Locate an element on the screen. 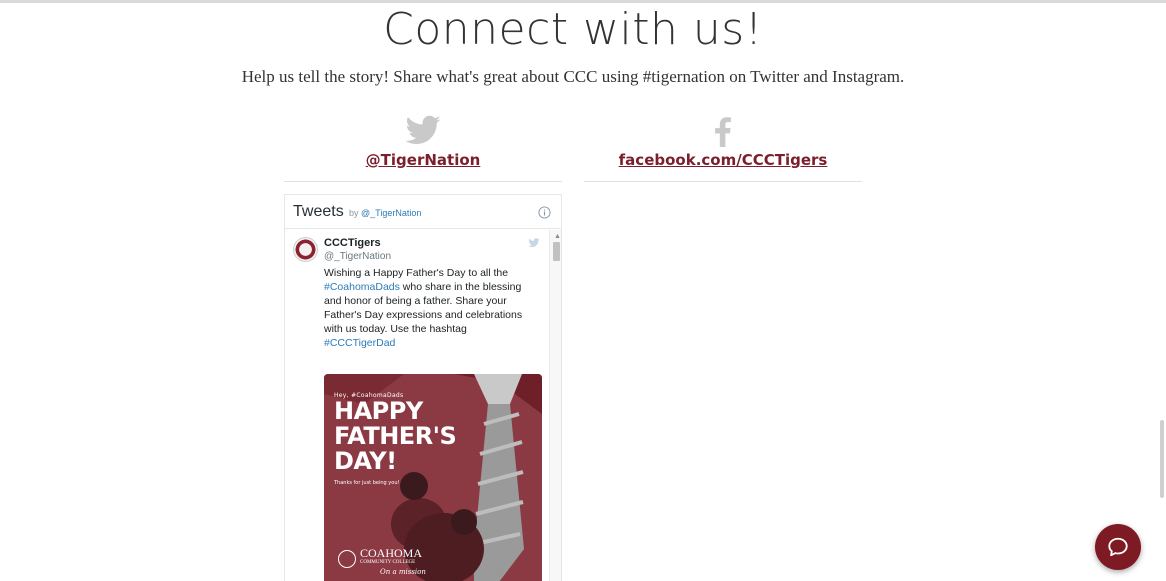  hashtag-link: #CoahomaDads is located at coordinates (362, 287).